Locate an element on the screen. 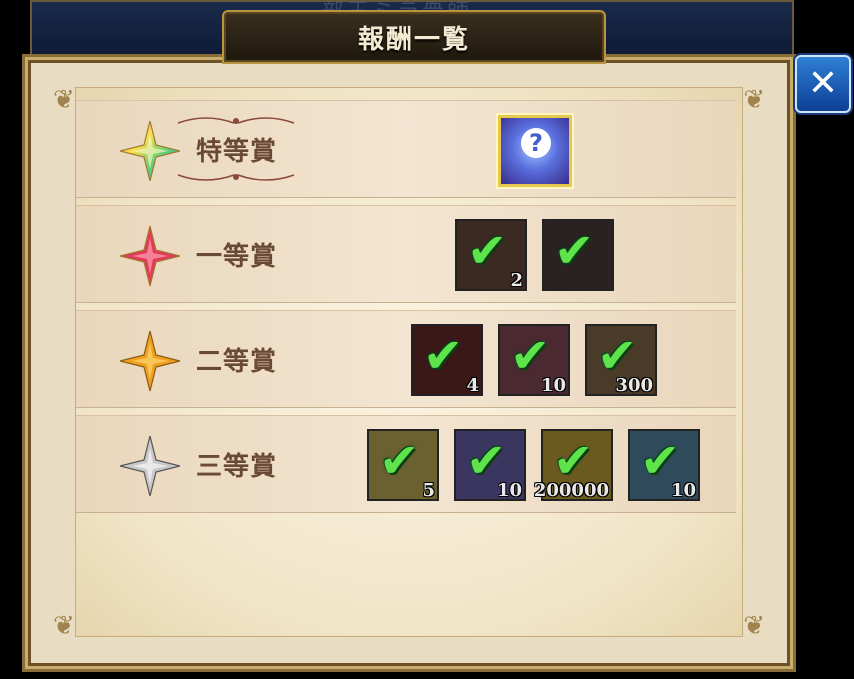 The height and width of the screenshot is (679, 854). rainbow-star-icon is located at coordinates (150, 151).